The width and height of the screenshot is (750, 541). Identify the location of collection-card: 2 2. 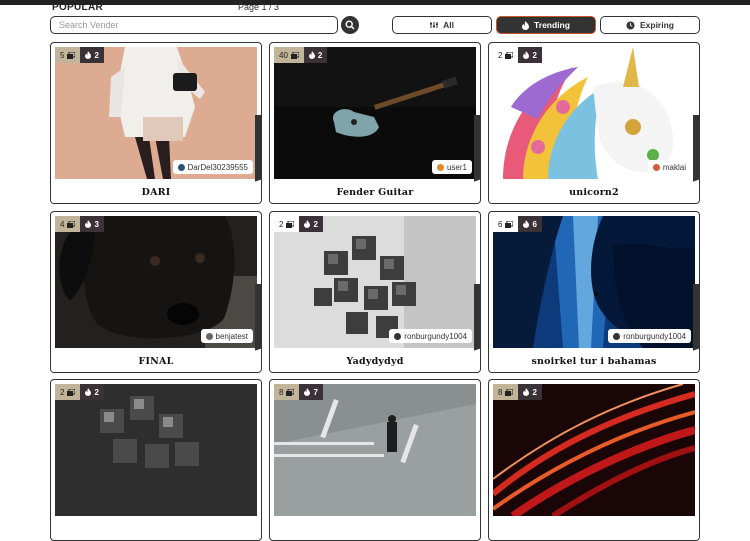
(156, 460).